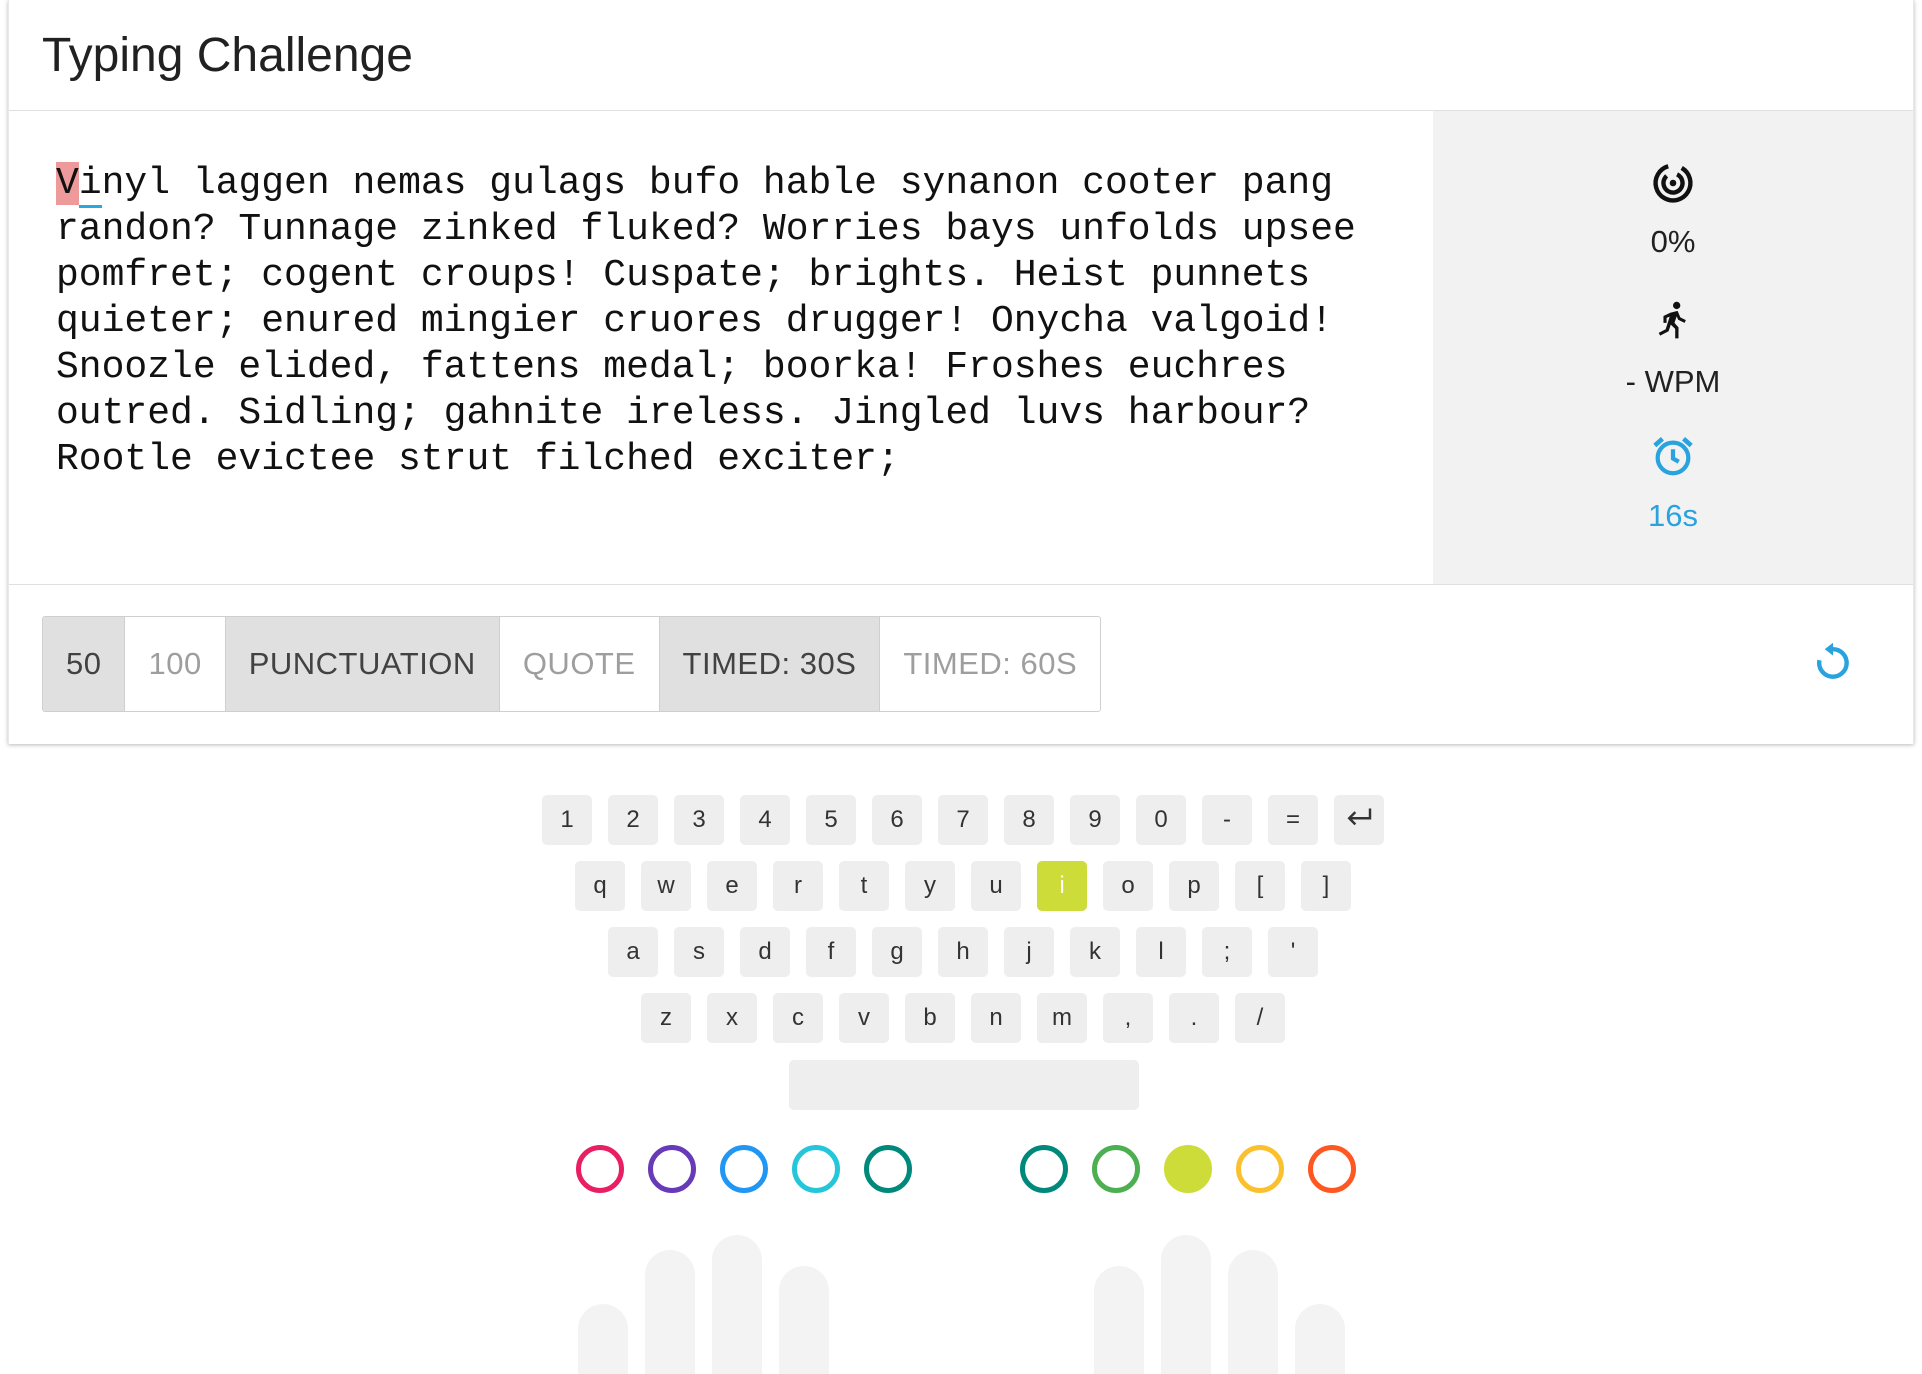 Image resolution: width=1922 pixels, height=1374 pixels. What do you see at coordinates (930, 886) in the screenshot?
I see `key-row2-5: y` at bounding box center [930, 886].